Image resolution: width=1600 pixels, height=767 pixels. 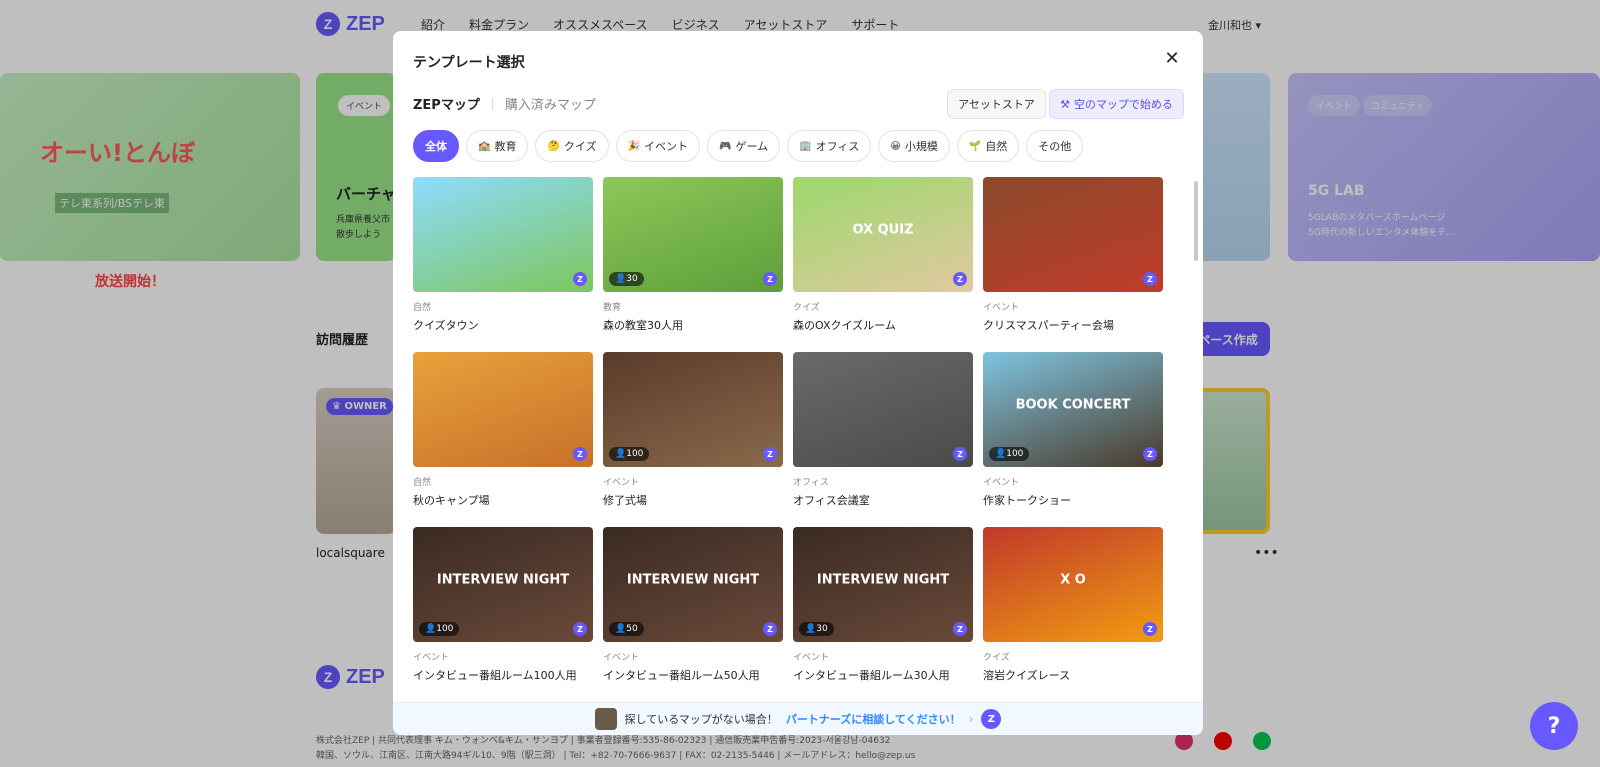 I want to click on tab-zep-maps: ZEPマップ, so click(x=446, y=103).